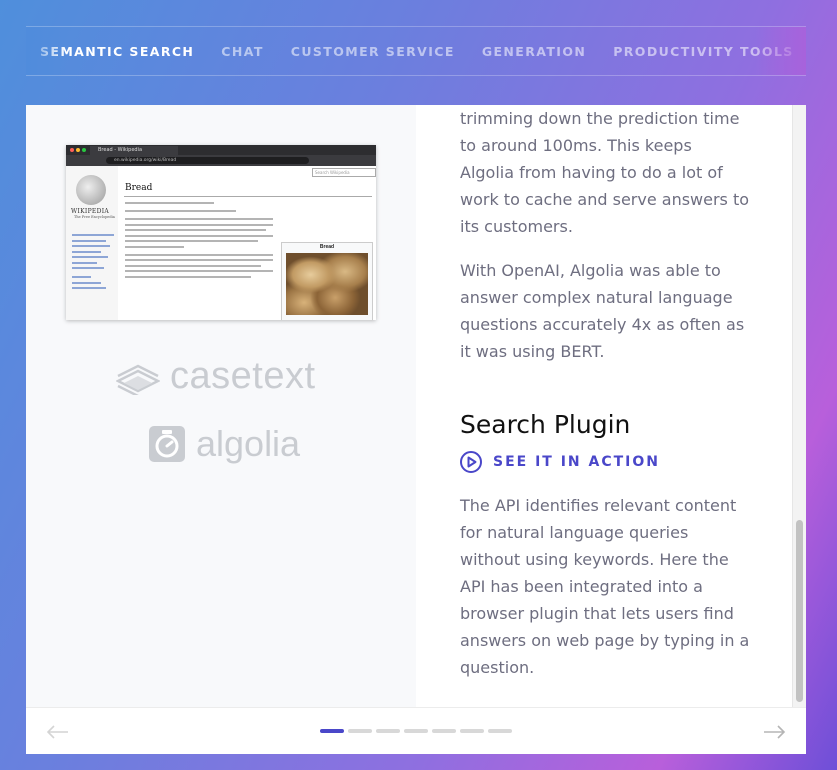 This screenshot has height=770, width=837. Describe the element at coordinates (134, 150) in the screenshot. I see `browser-tab-title: Bread - Wikipedia` at that location.